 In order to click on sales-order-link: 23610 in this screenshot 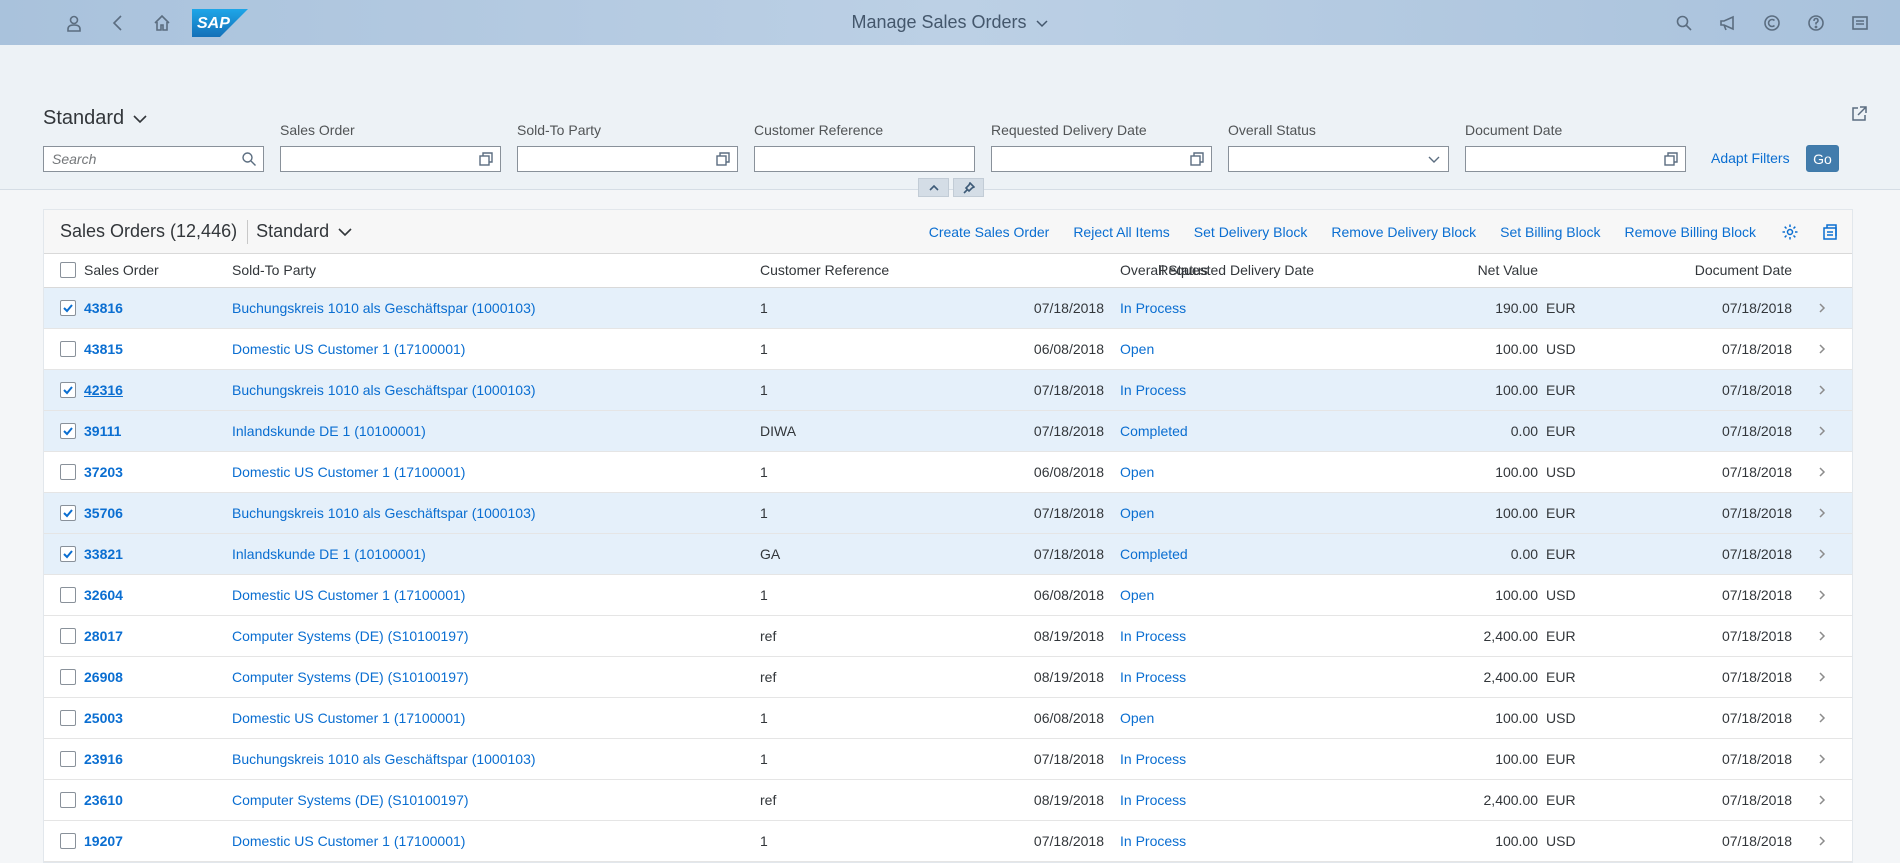, I will do `click(103, 800)`.